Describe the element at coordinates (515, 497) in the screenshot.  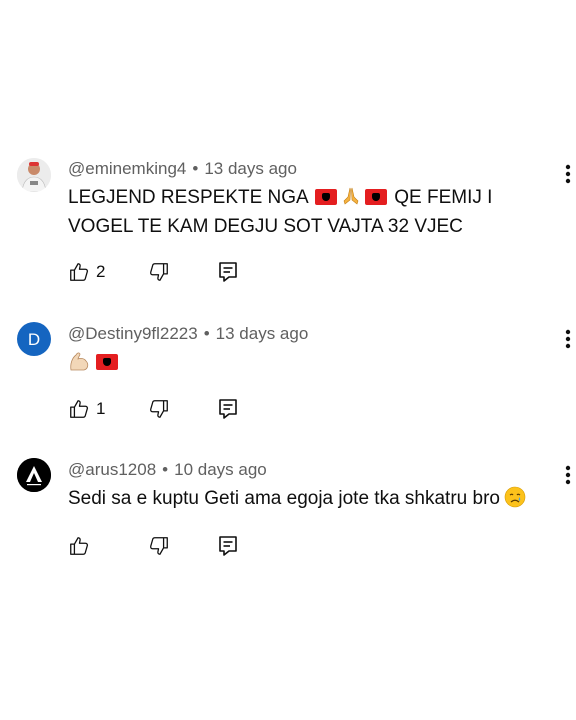
I see `crying-face-icon` at that location.